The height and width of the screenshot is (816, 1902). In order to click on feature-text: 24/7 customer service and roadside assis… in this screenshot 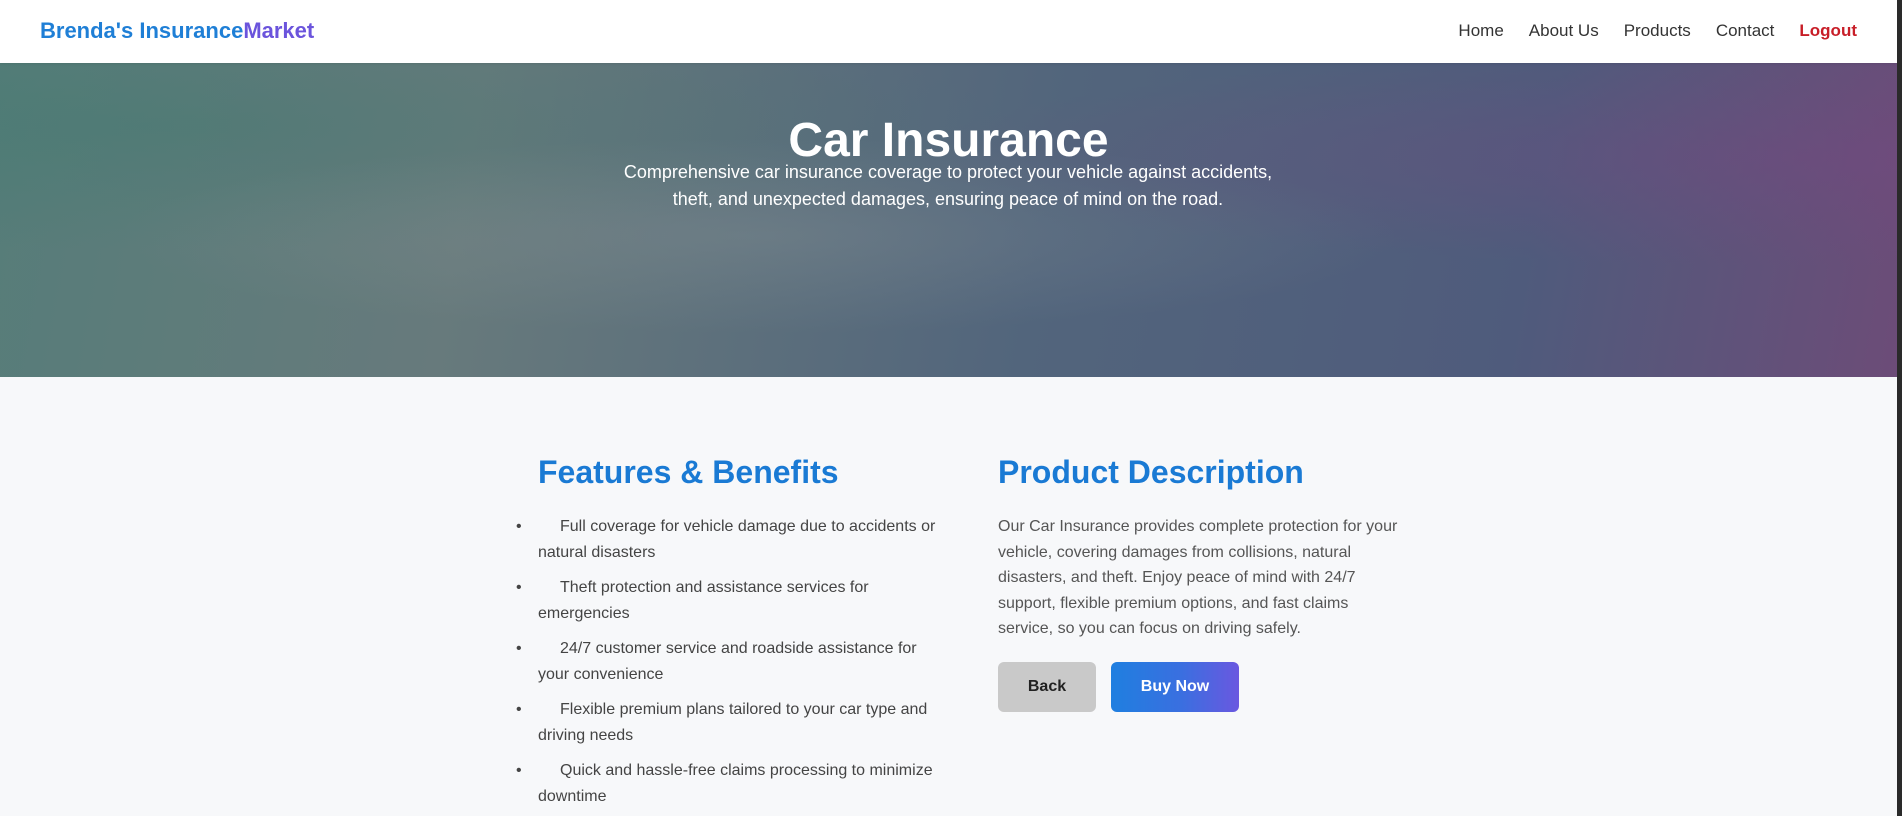, I will do `click(727, 661)`.